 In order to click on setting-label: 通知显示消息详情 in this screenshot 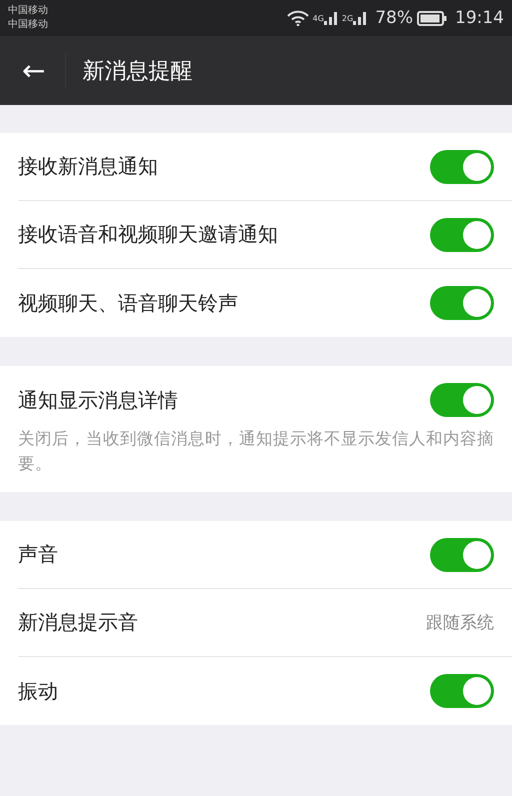, I will do `click(98, 400)`.